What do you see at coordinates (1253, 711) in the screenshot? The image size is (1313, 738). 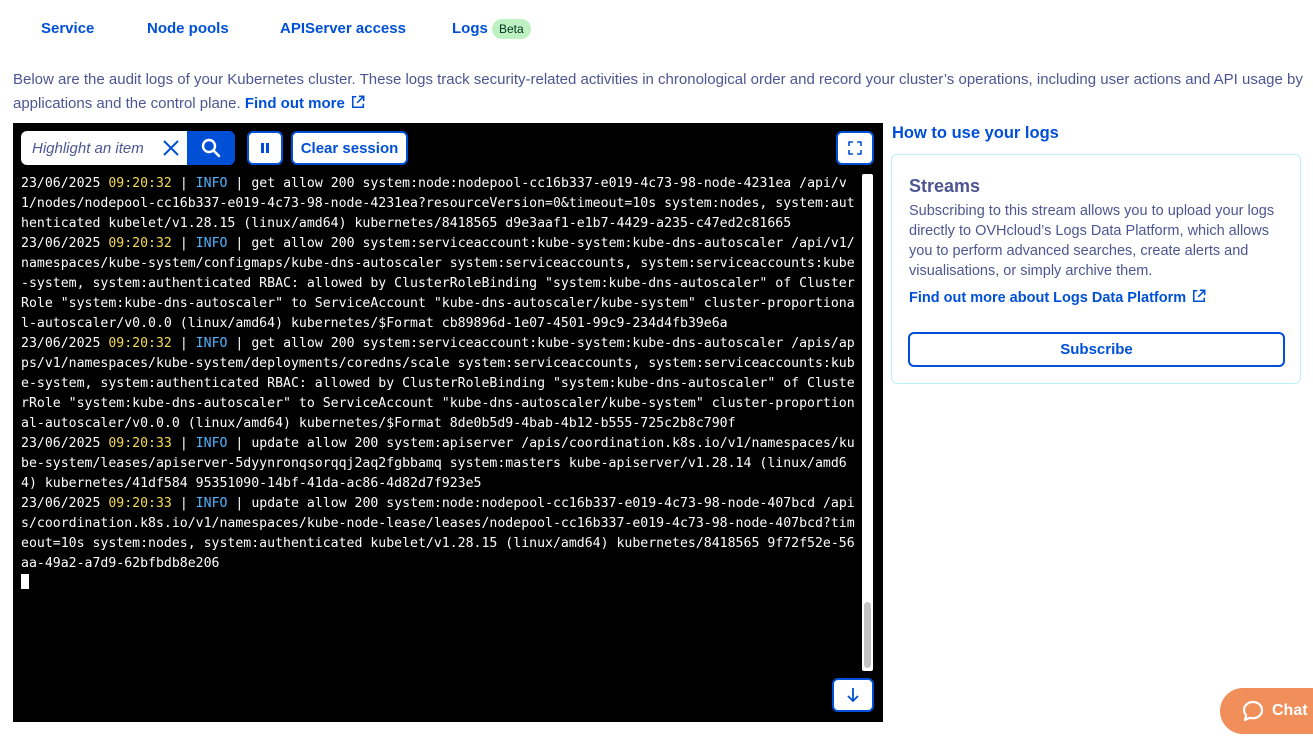 I see `chat-bubble-icon` at bounding box center [1253, 711].